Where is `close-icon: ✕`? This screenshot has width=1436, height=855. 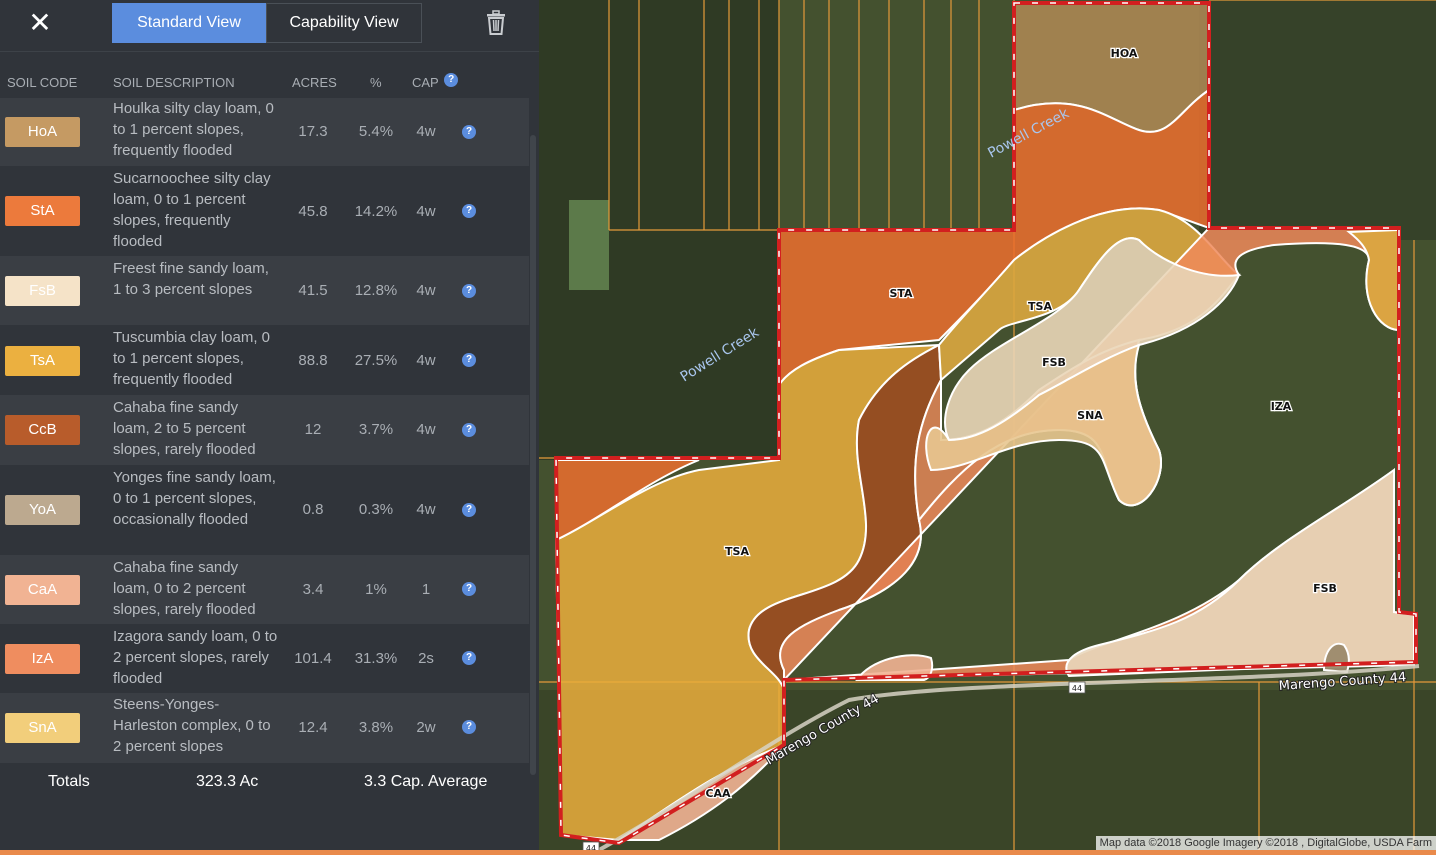
close-icon: ✕ is located at coordinates (40, 22).